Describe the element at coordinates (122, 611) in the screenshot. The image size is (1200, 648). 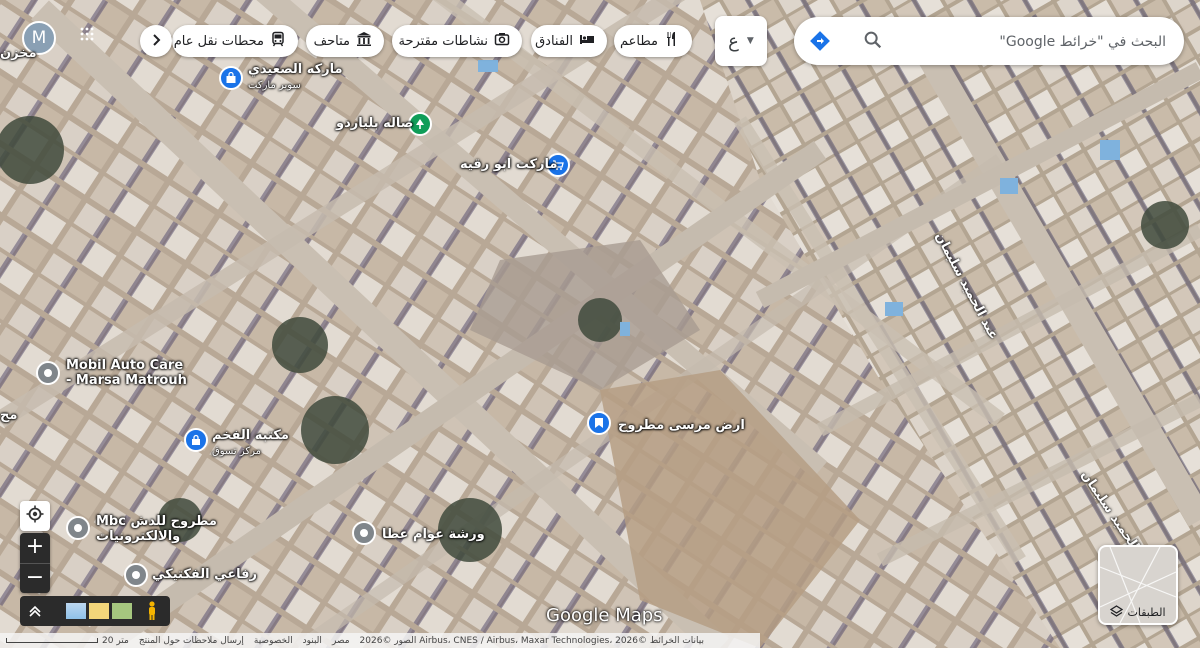
I see `bicycle-thumbnail` at that location.